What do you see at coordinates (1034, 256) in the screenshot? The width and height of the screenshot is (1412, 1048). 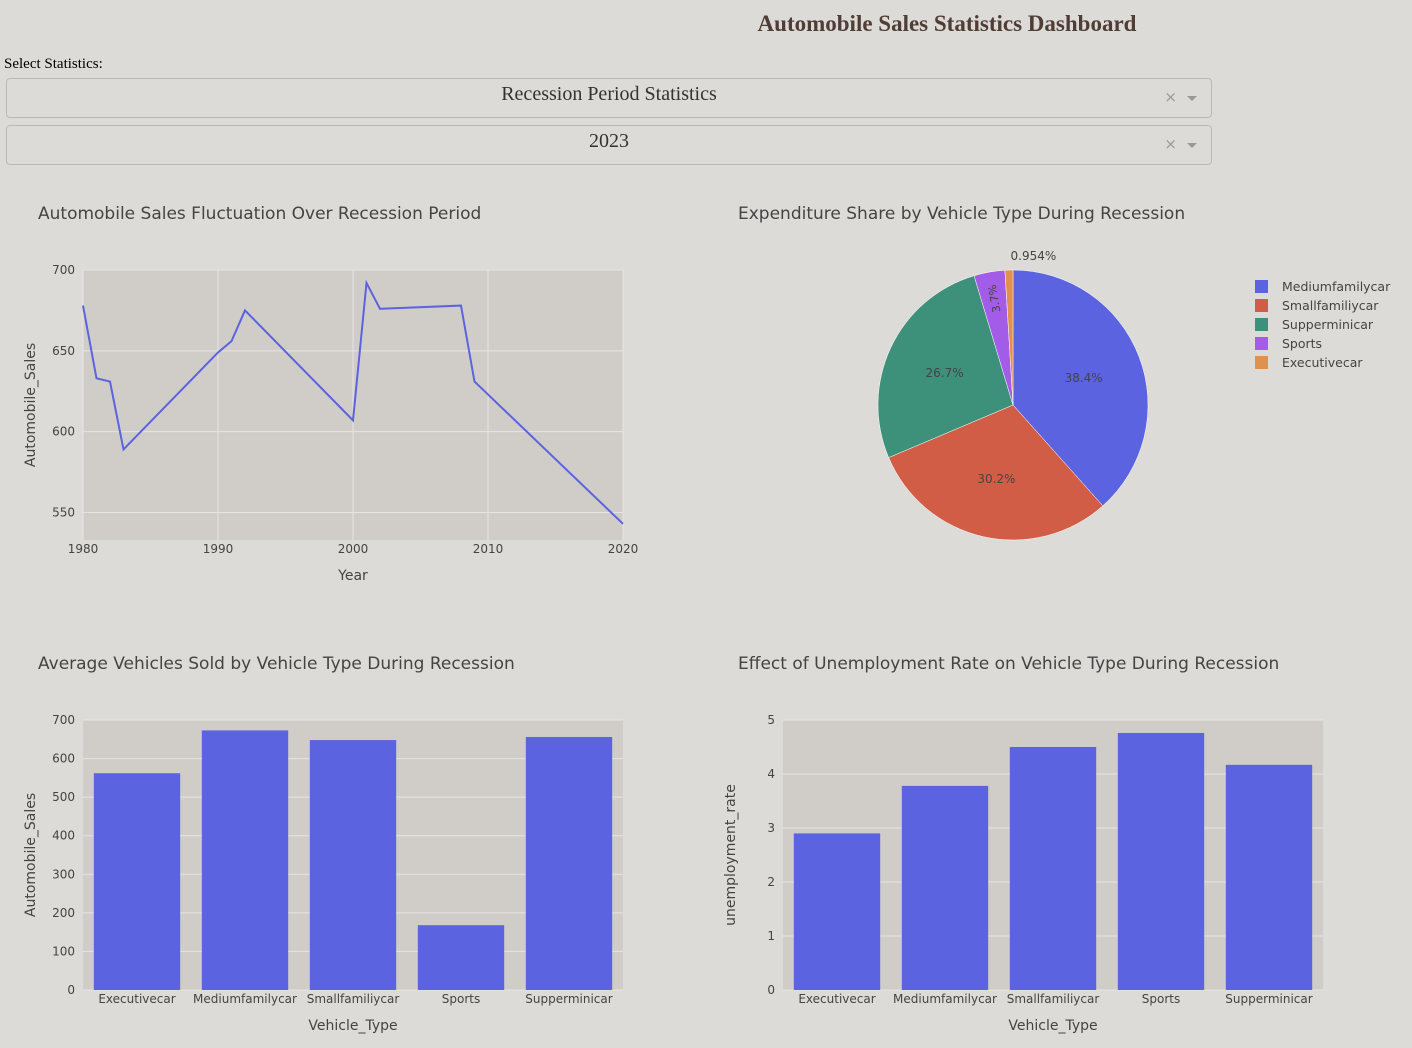 I see `pie-slice-label: 0.954%` at bounding box center [1034, 256].